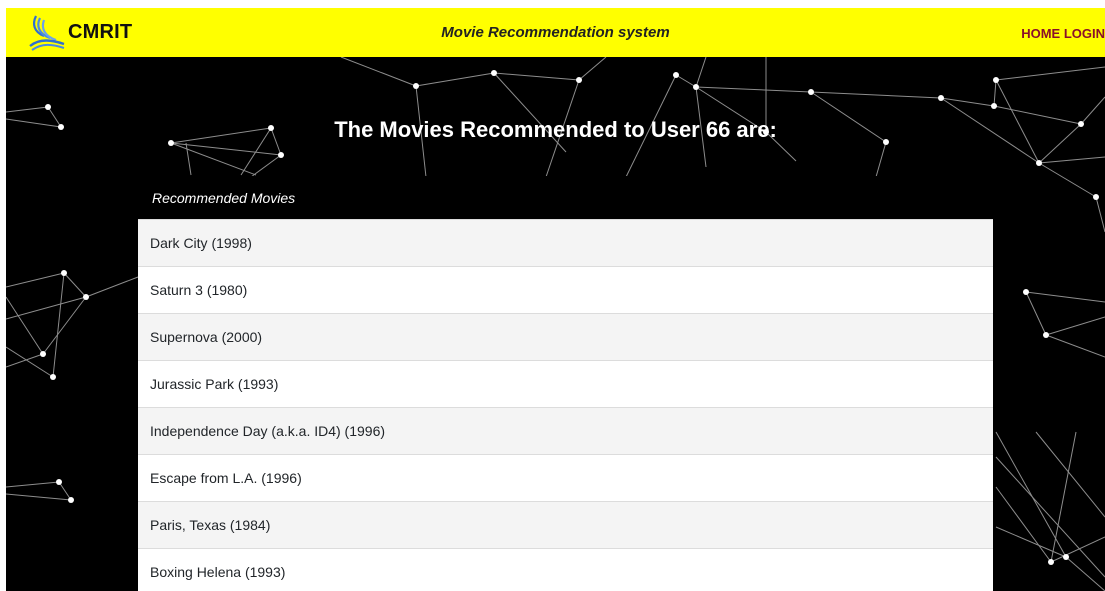 Image resolution: width=1105 pixels, height=591 pixels. Describe the element at coordinates (565, 336) in the screenshot. I see `table-row: Supernova (2000)` at that location.